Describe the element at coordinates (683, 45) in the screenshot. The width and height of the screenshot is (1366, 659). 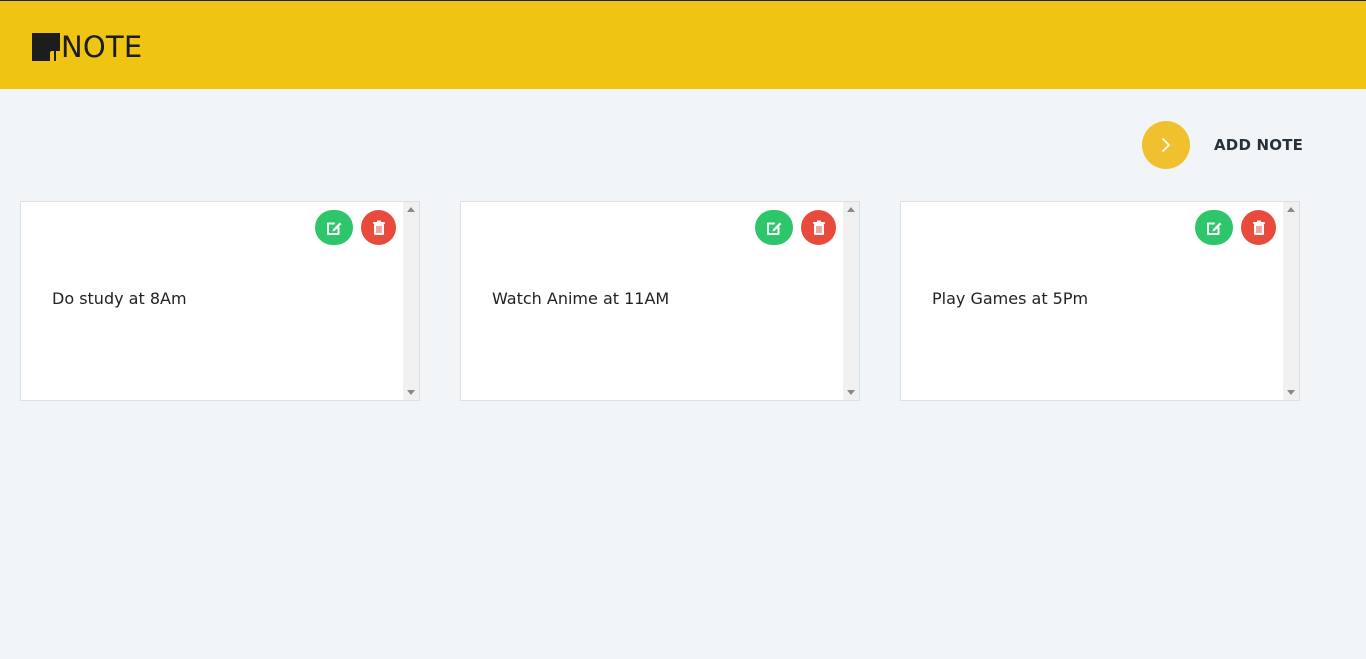
I see `app-header: NOTE` at that location.